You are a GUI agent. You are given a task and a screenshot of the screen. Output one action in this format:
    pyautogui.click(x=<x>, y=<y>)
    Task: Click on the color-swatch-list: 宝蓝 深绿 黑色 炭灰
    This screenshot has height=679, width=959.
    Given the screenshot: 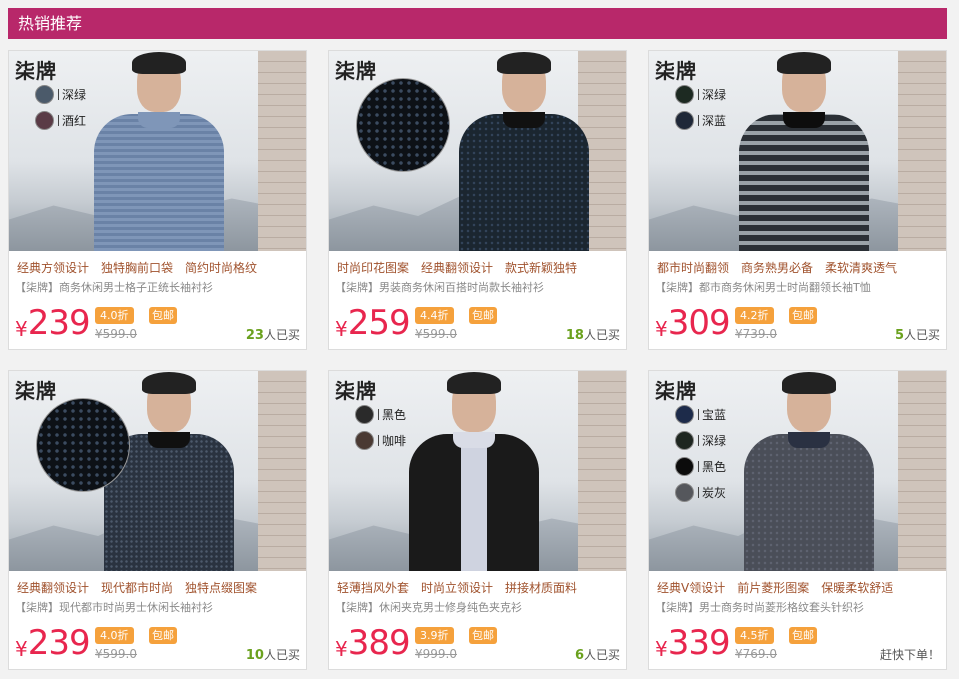 What is the action you would take?
    pyautogui.click(x=700, y=453)
    